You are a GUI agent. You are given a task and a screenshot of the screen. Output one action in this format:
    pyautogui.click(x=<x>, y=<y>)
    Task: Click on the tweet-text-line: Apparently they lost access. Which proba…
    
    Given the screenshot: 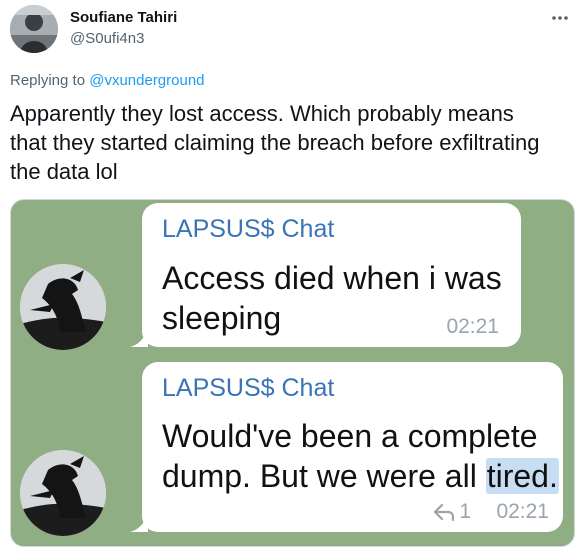 What is the action you would take?
    pyautogui.click(x=262, y=113)
    